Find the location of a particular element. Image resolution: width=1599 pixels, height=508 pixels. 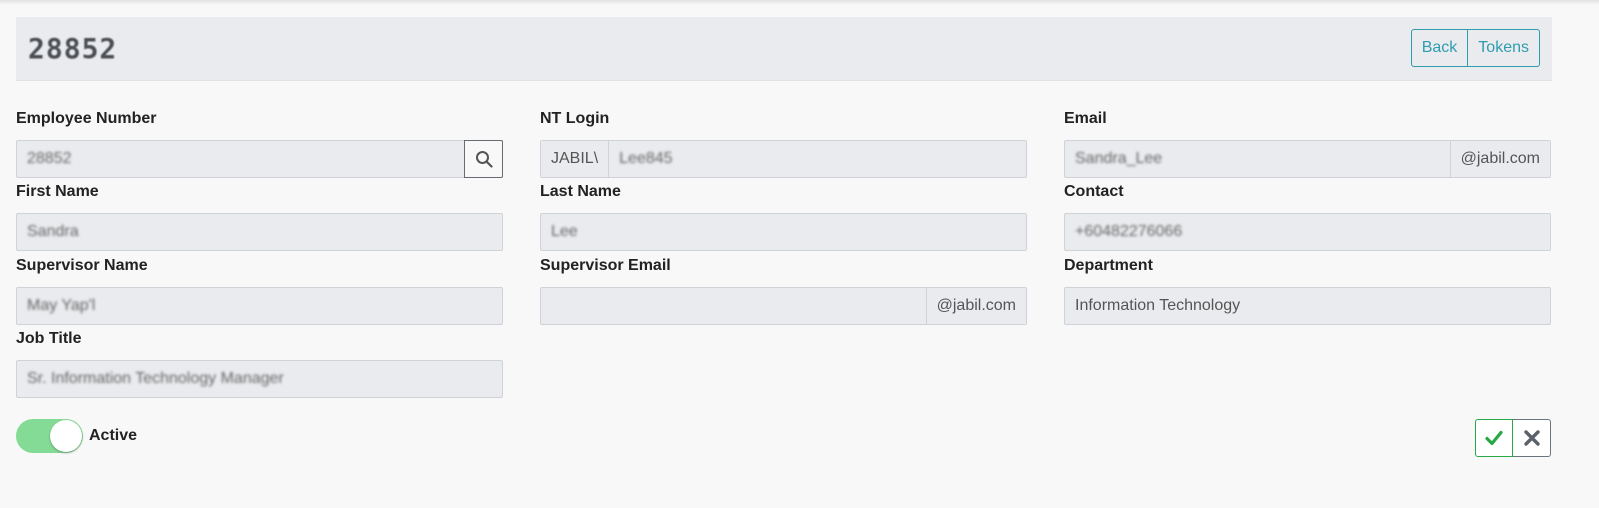

first-name-group is located at coordinates (259, 232).